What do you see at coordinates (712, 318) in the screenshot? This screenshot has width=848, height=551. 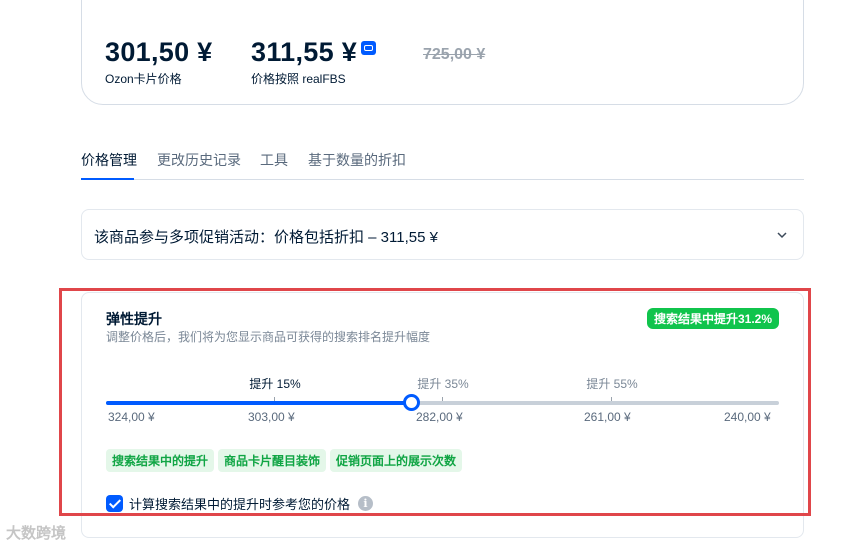 I see `search-boost-badge: 搜索结果中提升31.2%` at bounding box center [712, 318].